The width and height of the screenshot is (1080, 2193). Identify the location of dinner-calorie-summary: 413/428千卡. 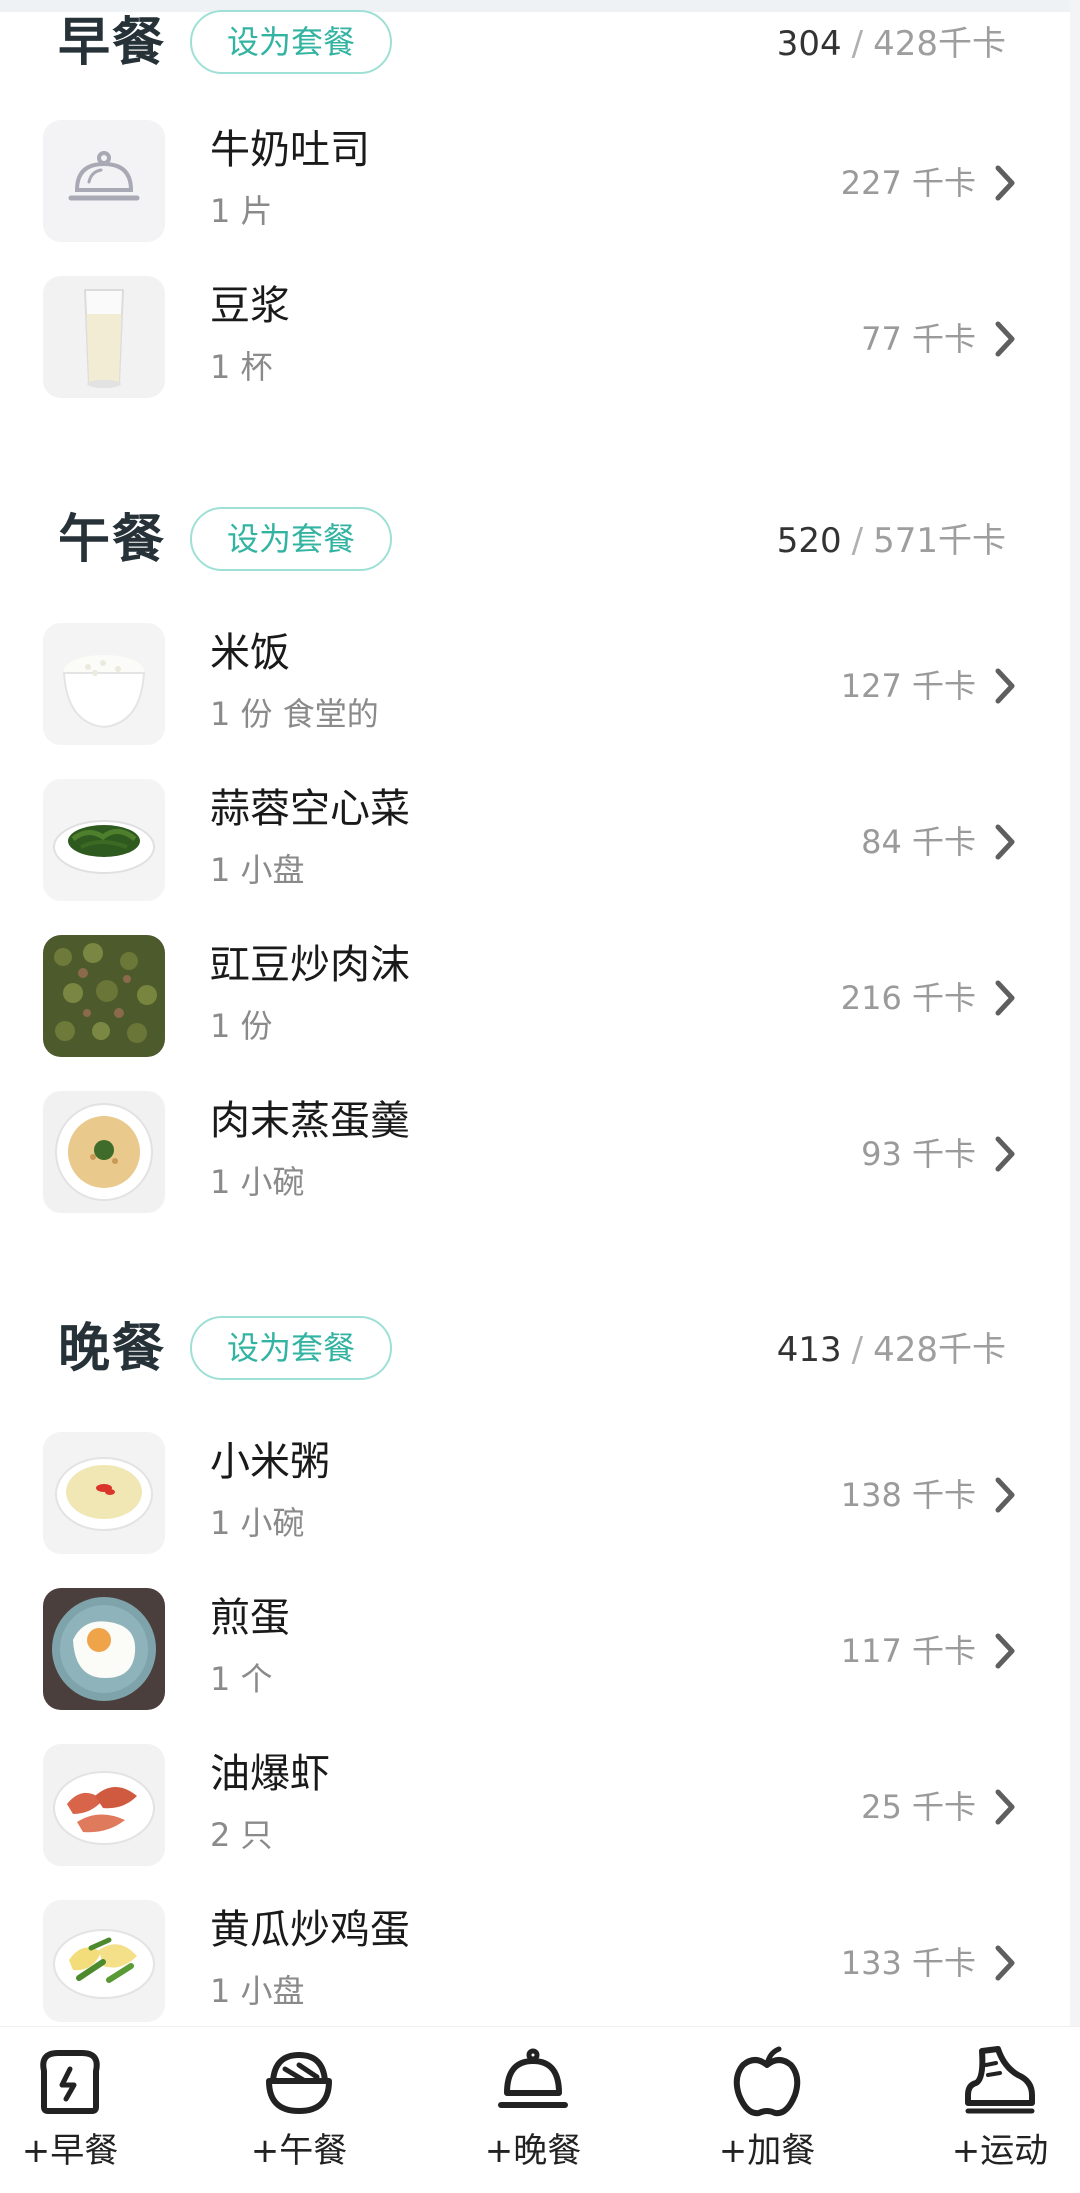
(891, 1350).